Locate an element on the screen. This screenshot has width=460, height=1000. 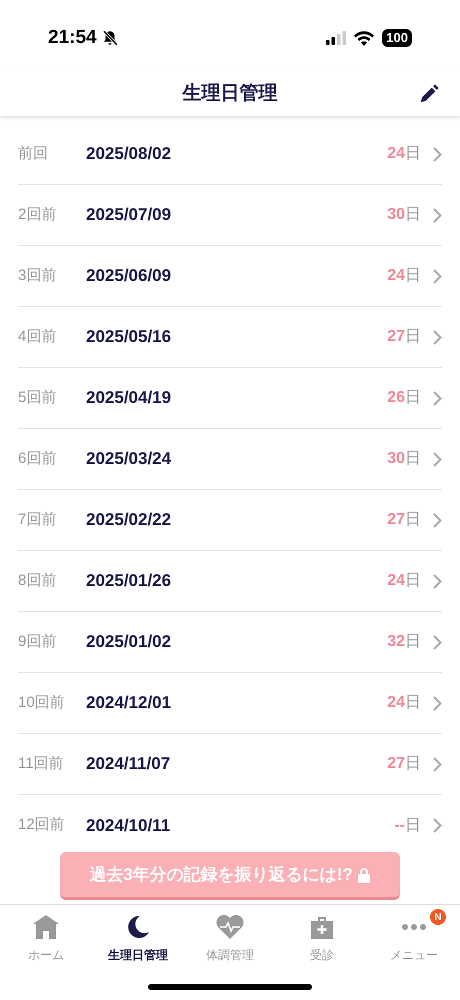
start-date: 2025/08/02 is located at coordinates (129, 154).